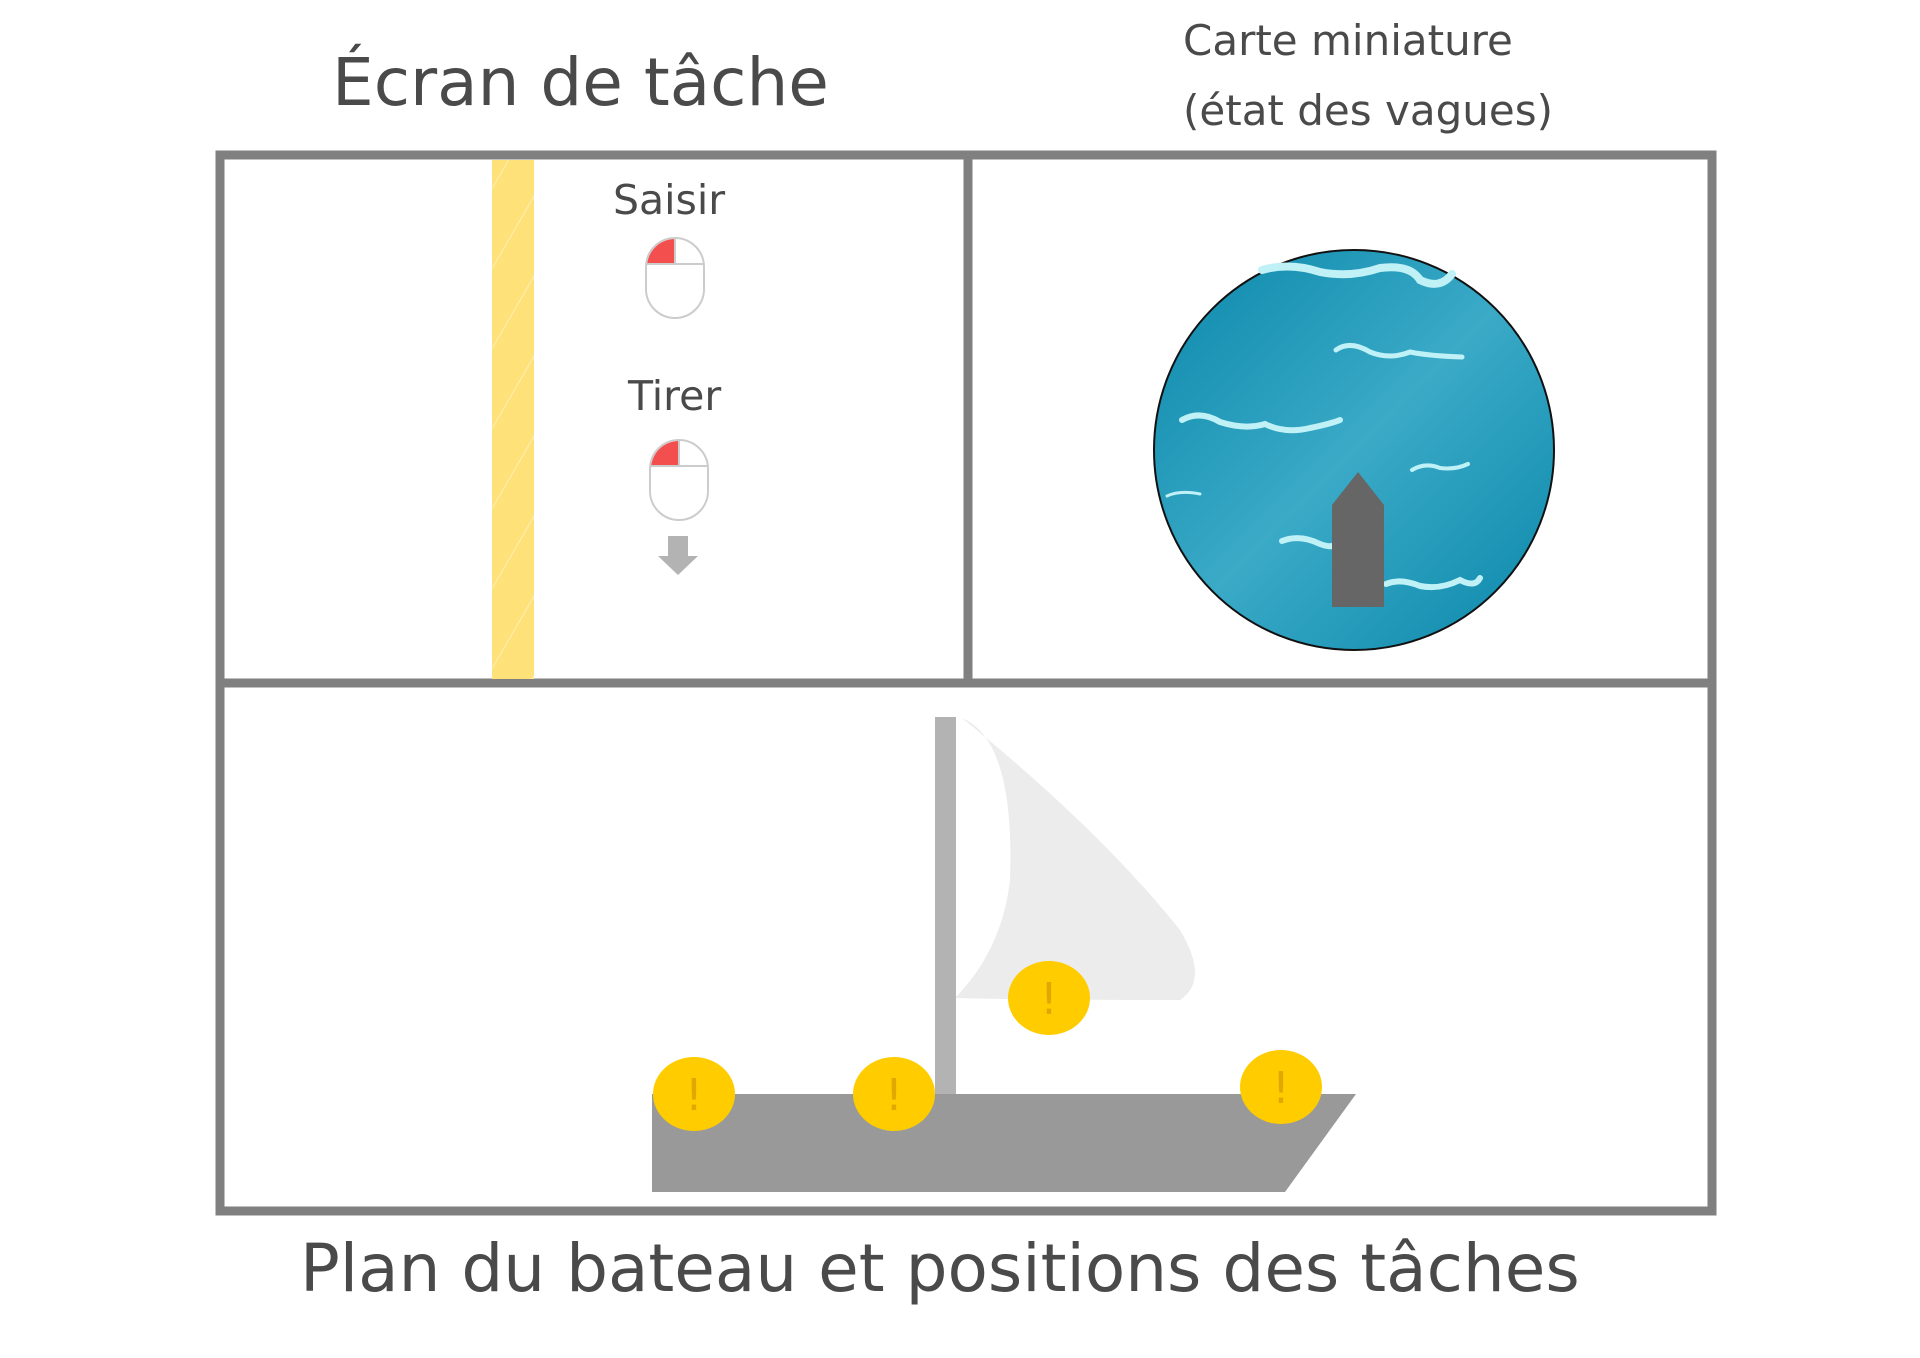  Describe the element at coordinates (945, 906) in the screenshot. I see `mast` at that location.